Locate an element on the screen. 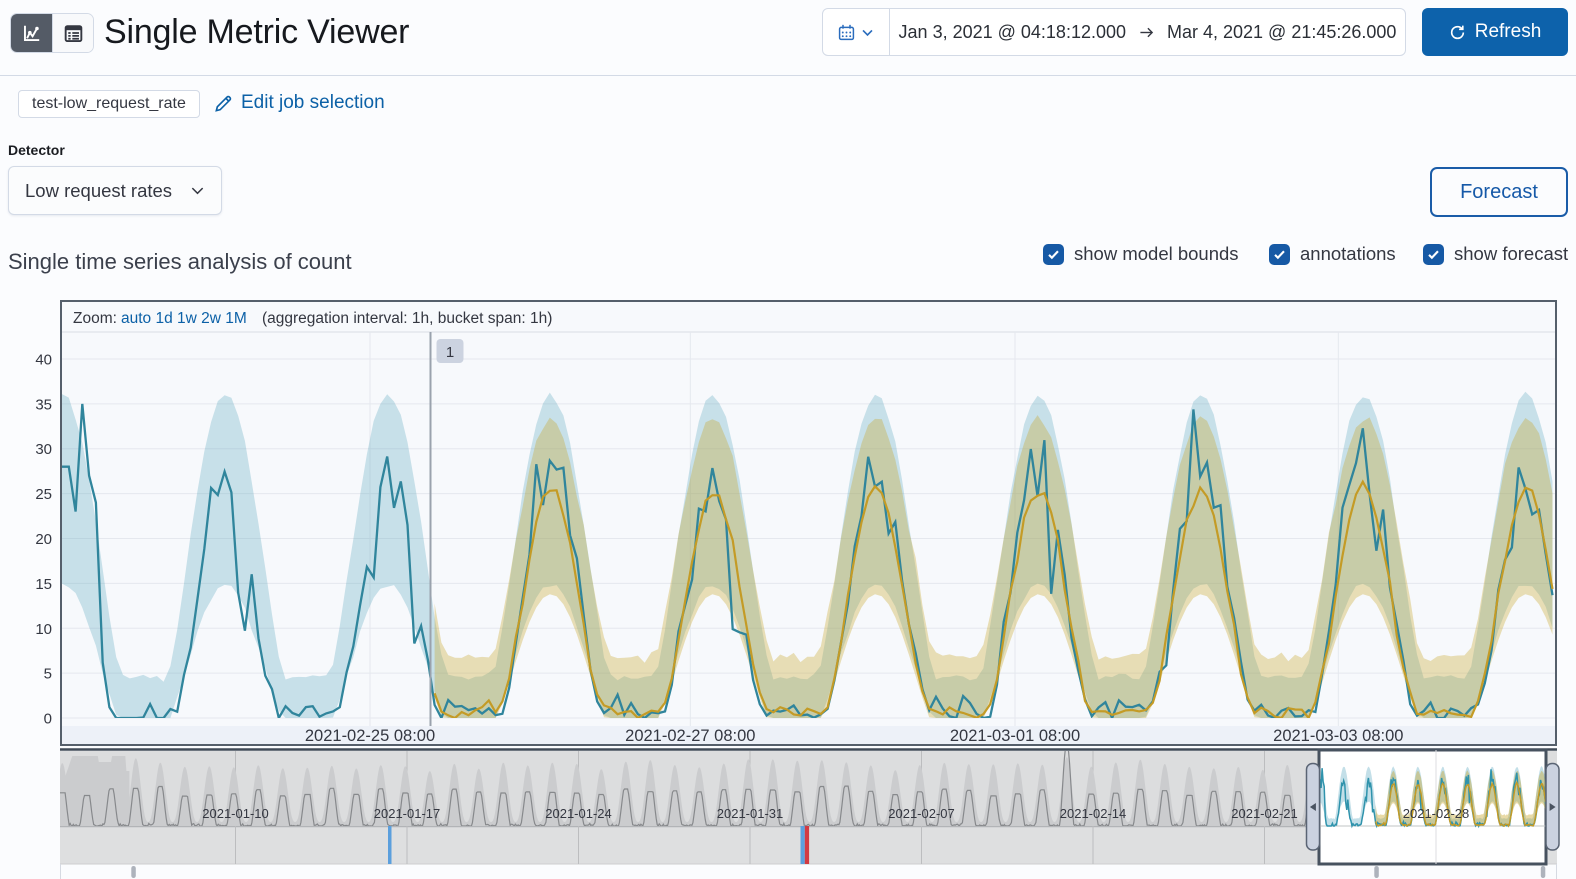 This screenshot has width=1576, height=879. svg-text: 2021-03-03 08:00 is located at coordinates (1338, 736).